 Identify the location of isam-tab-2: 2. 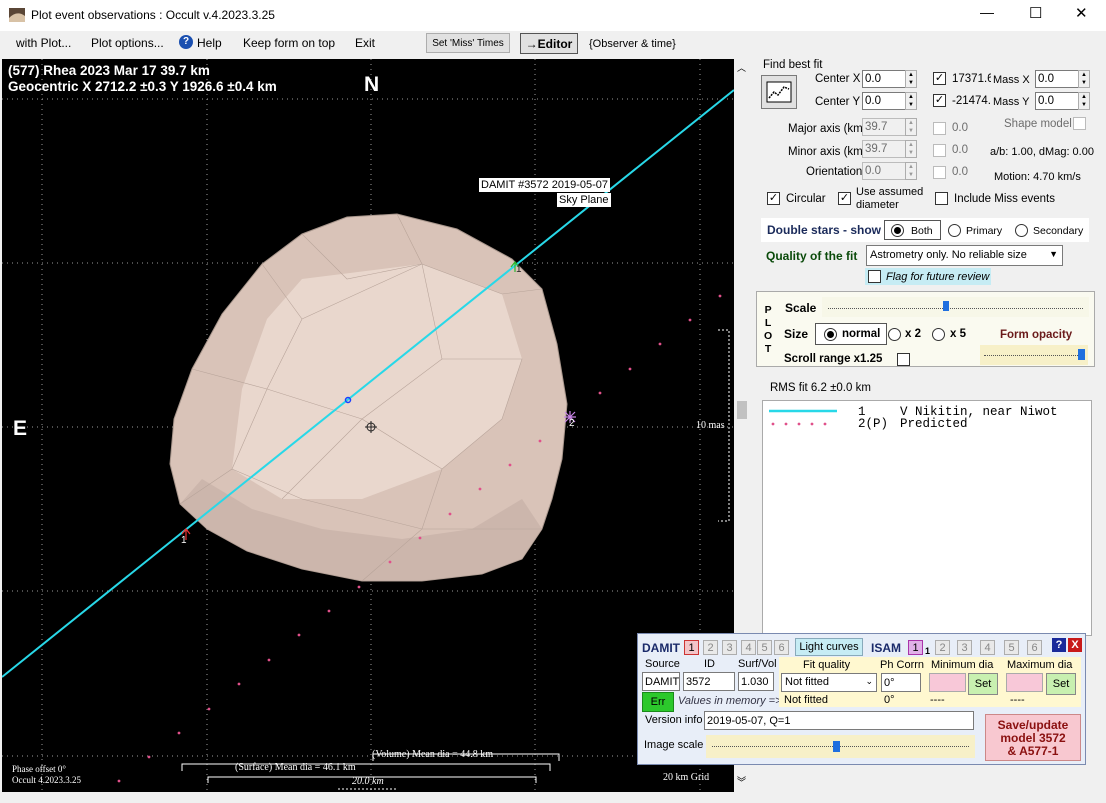
(942, 647).